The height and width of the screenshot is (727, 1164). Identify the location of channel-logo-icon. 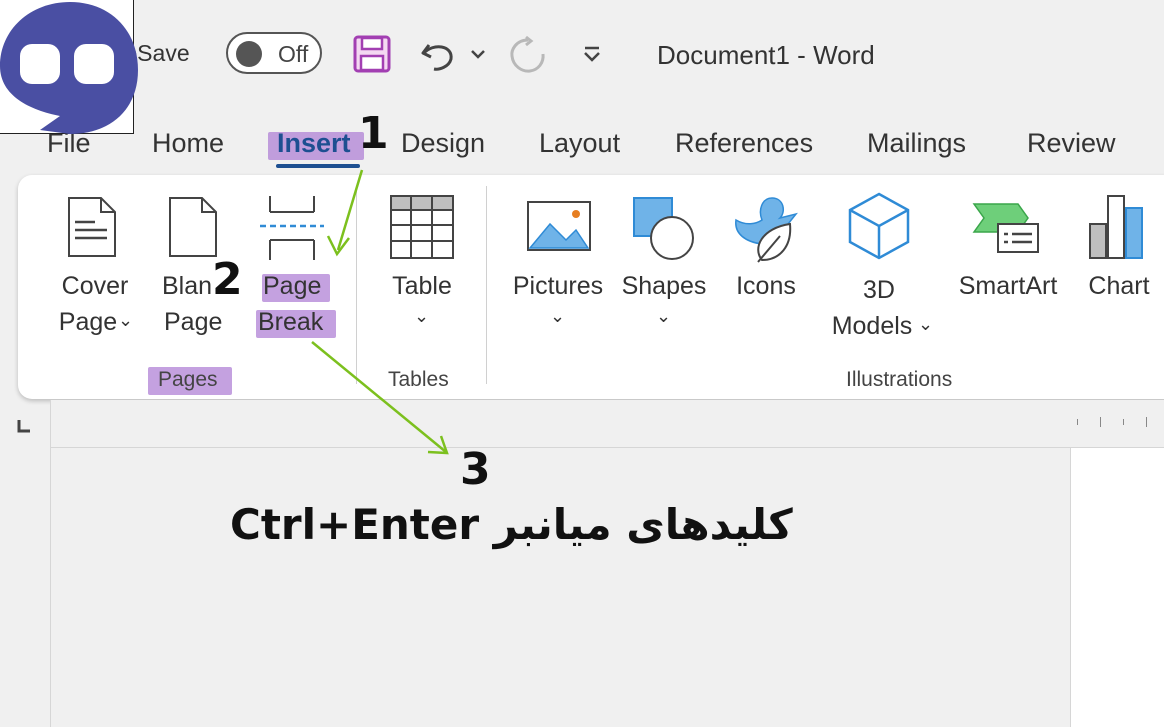
(69, 68).